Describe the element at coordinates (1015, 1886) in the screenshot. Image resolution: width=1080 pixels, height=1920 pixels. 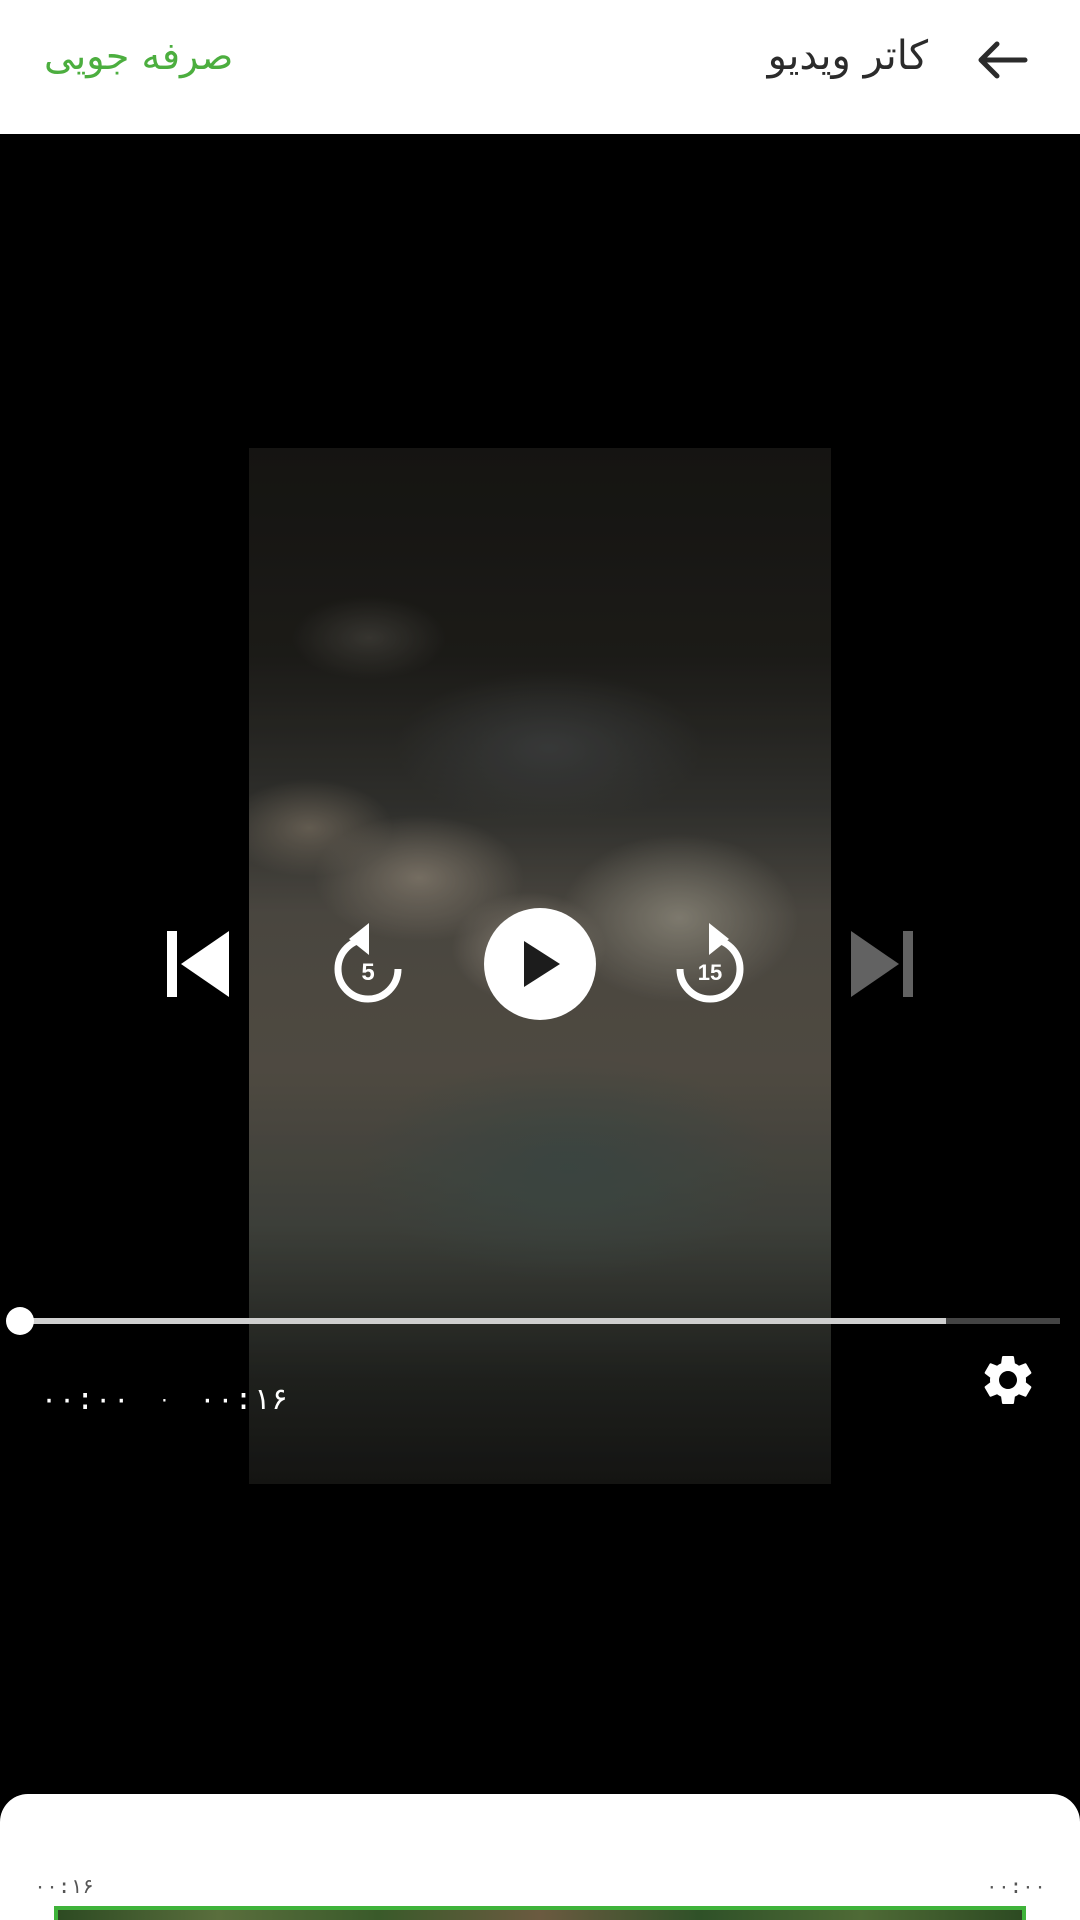
I see `trim-end-time: ۰۰:۰۰` at that location.